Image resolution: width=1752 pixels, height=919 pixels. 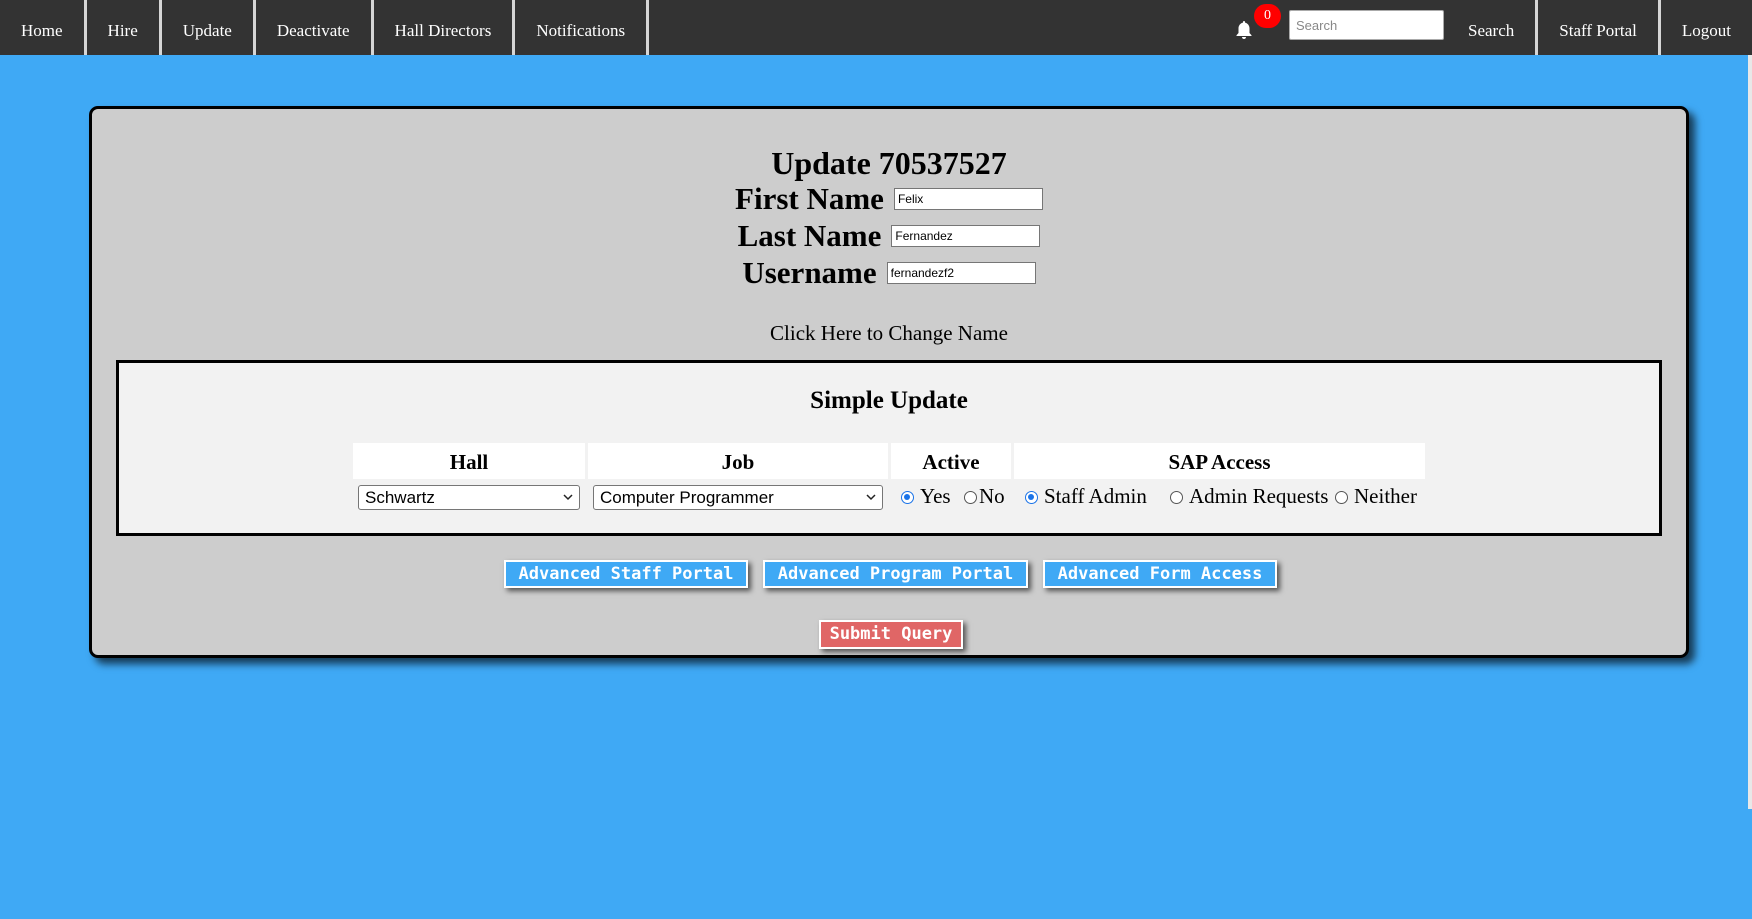 I want to click on username-label: Username, so click(x=809, y=272).